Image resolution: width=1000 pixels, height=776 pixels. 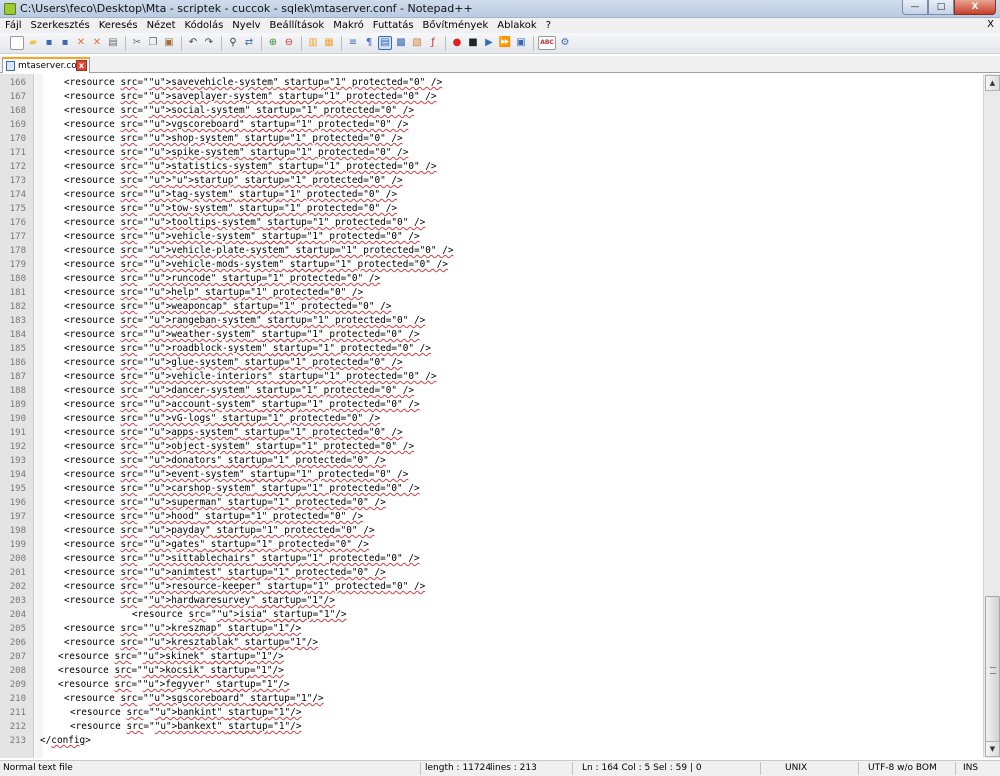 What do you see at coordinates (193, 43) in the screenshot?
I see `undo-icon: ↶` at bounding box center [193, 43].